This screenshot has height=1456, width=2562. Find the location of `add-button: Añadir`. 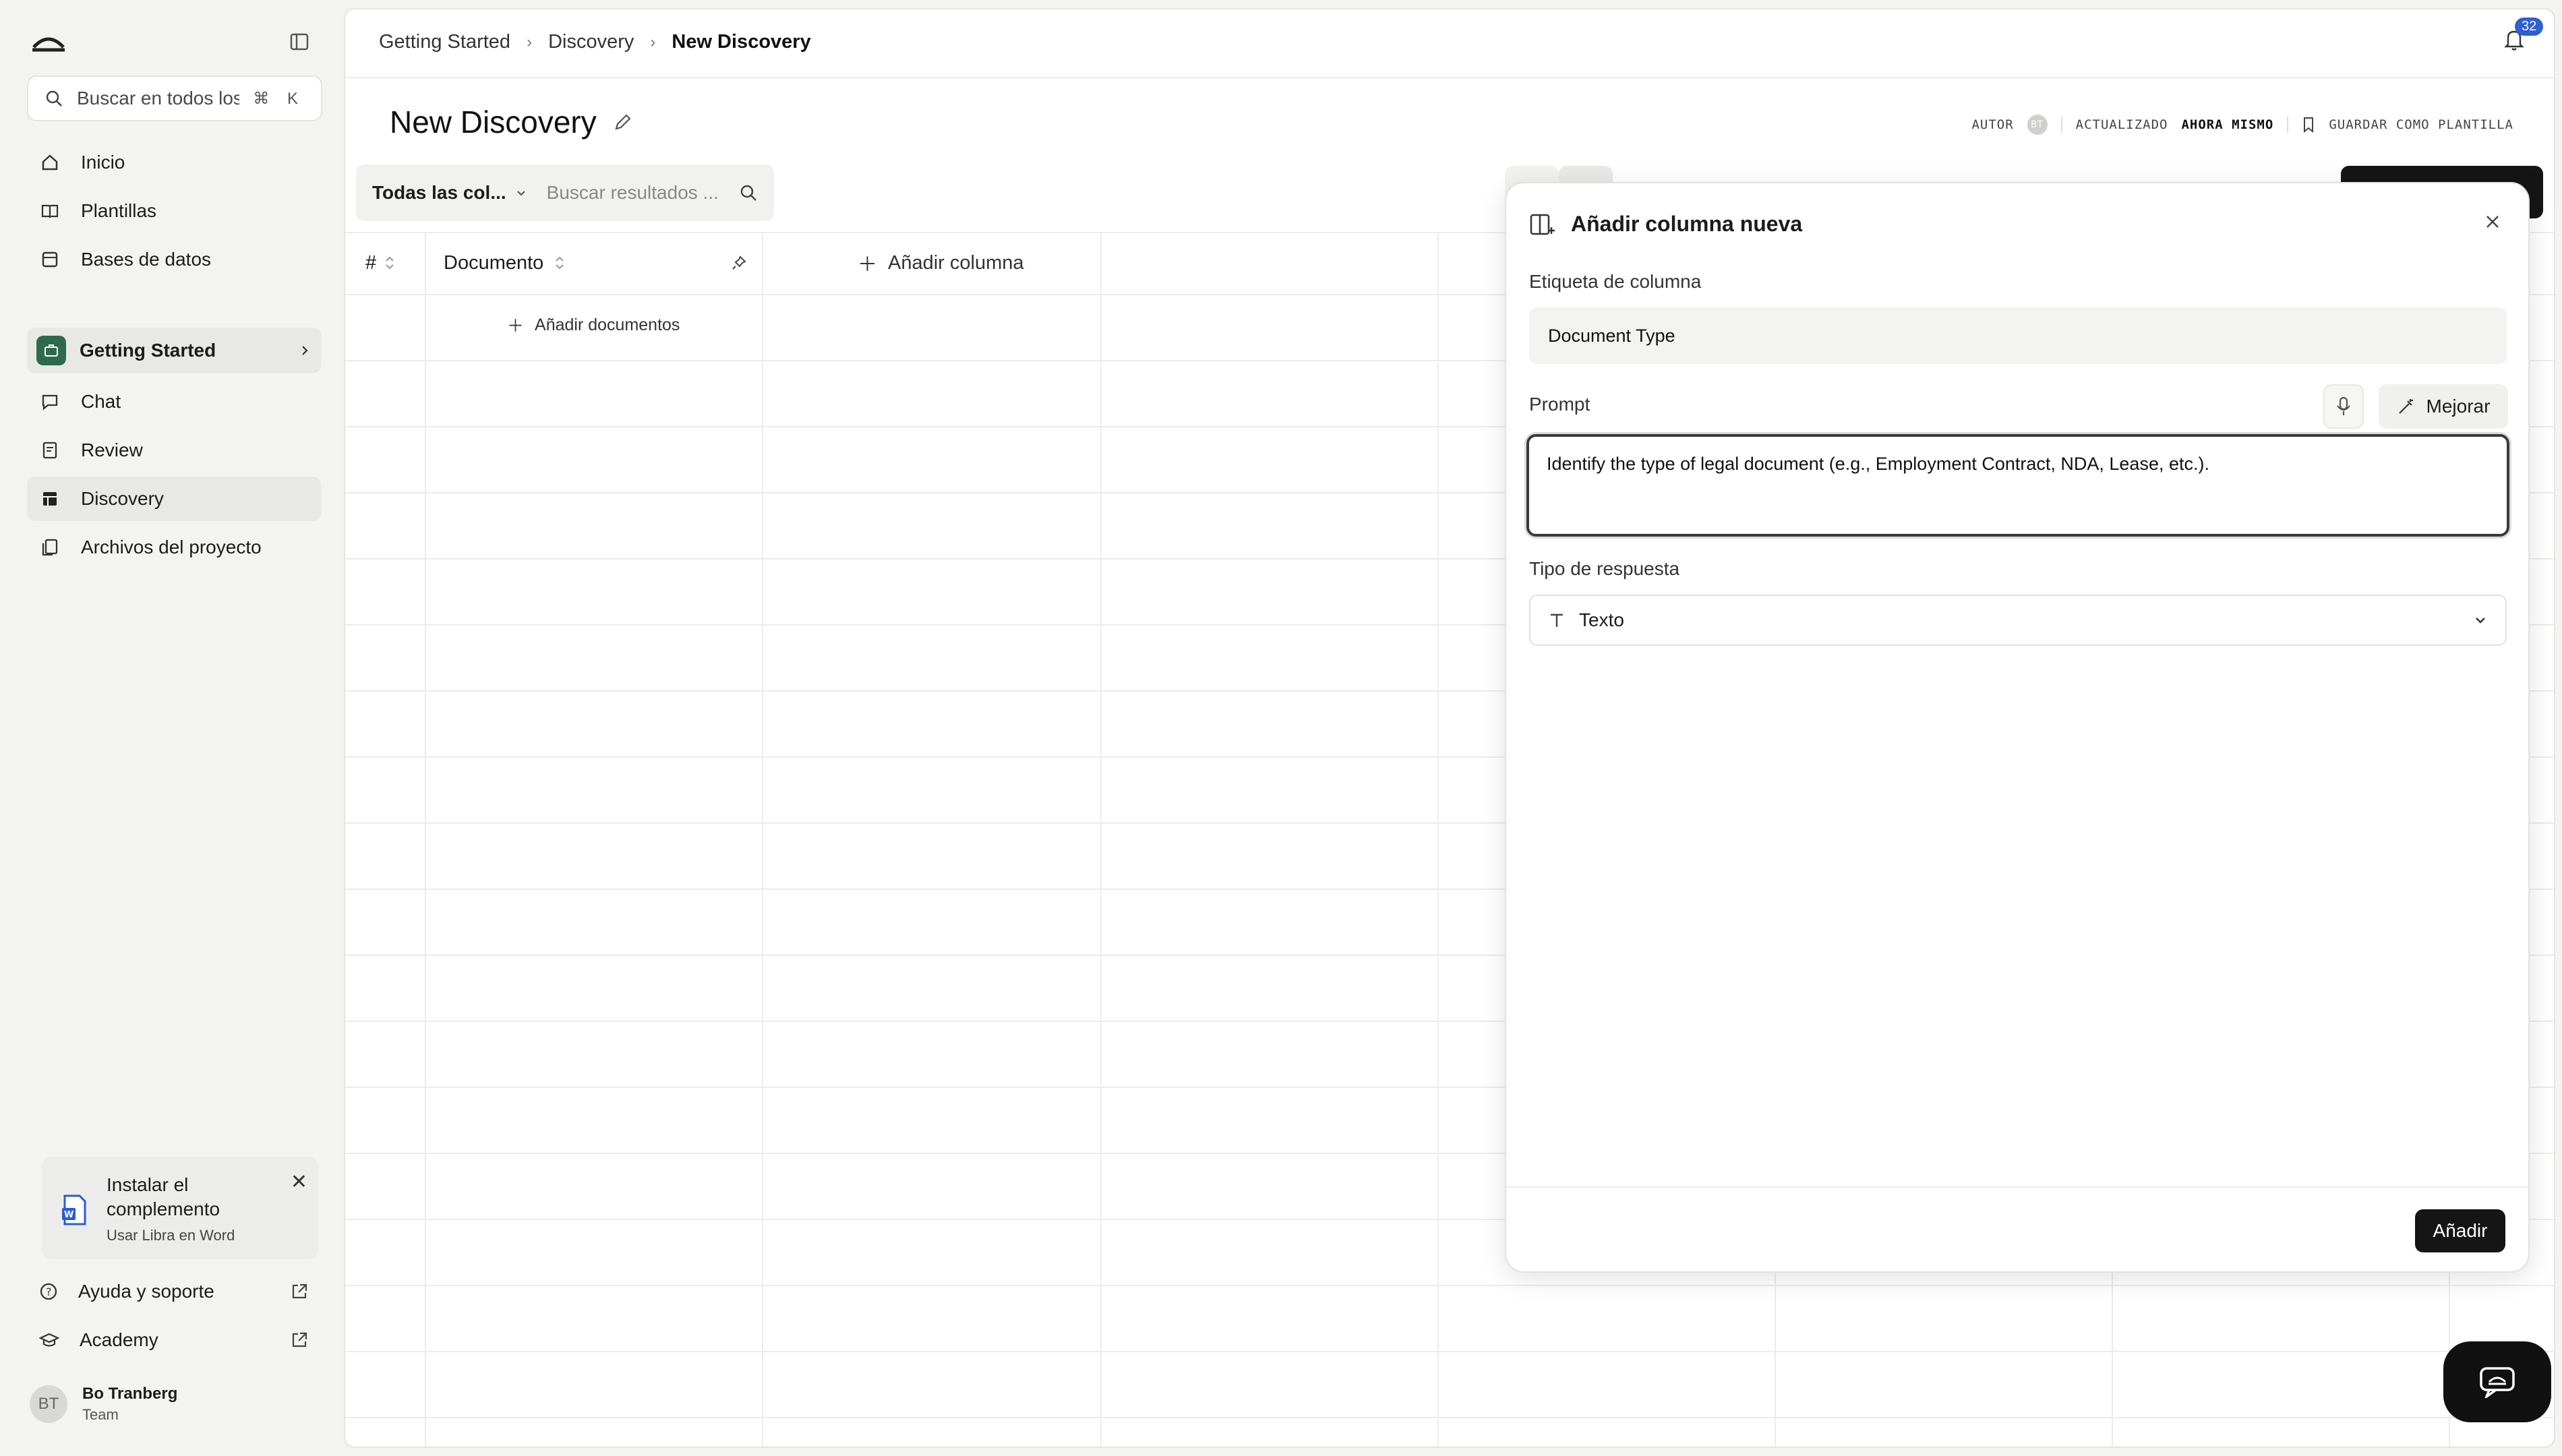

add-button: Añadir is located at coordinates (2460, 1230).